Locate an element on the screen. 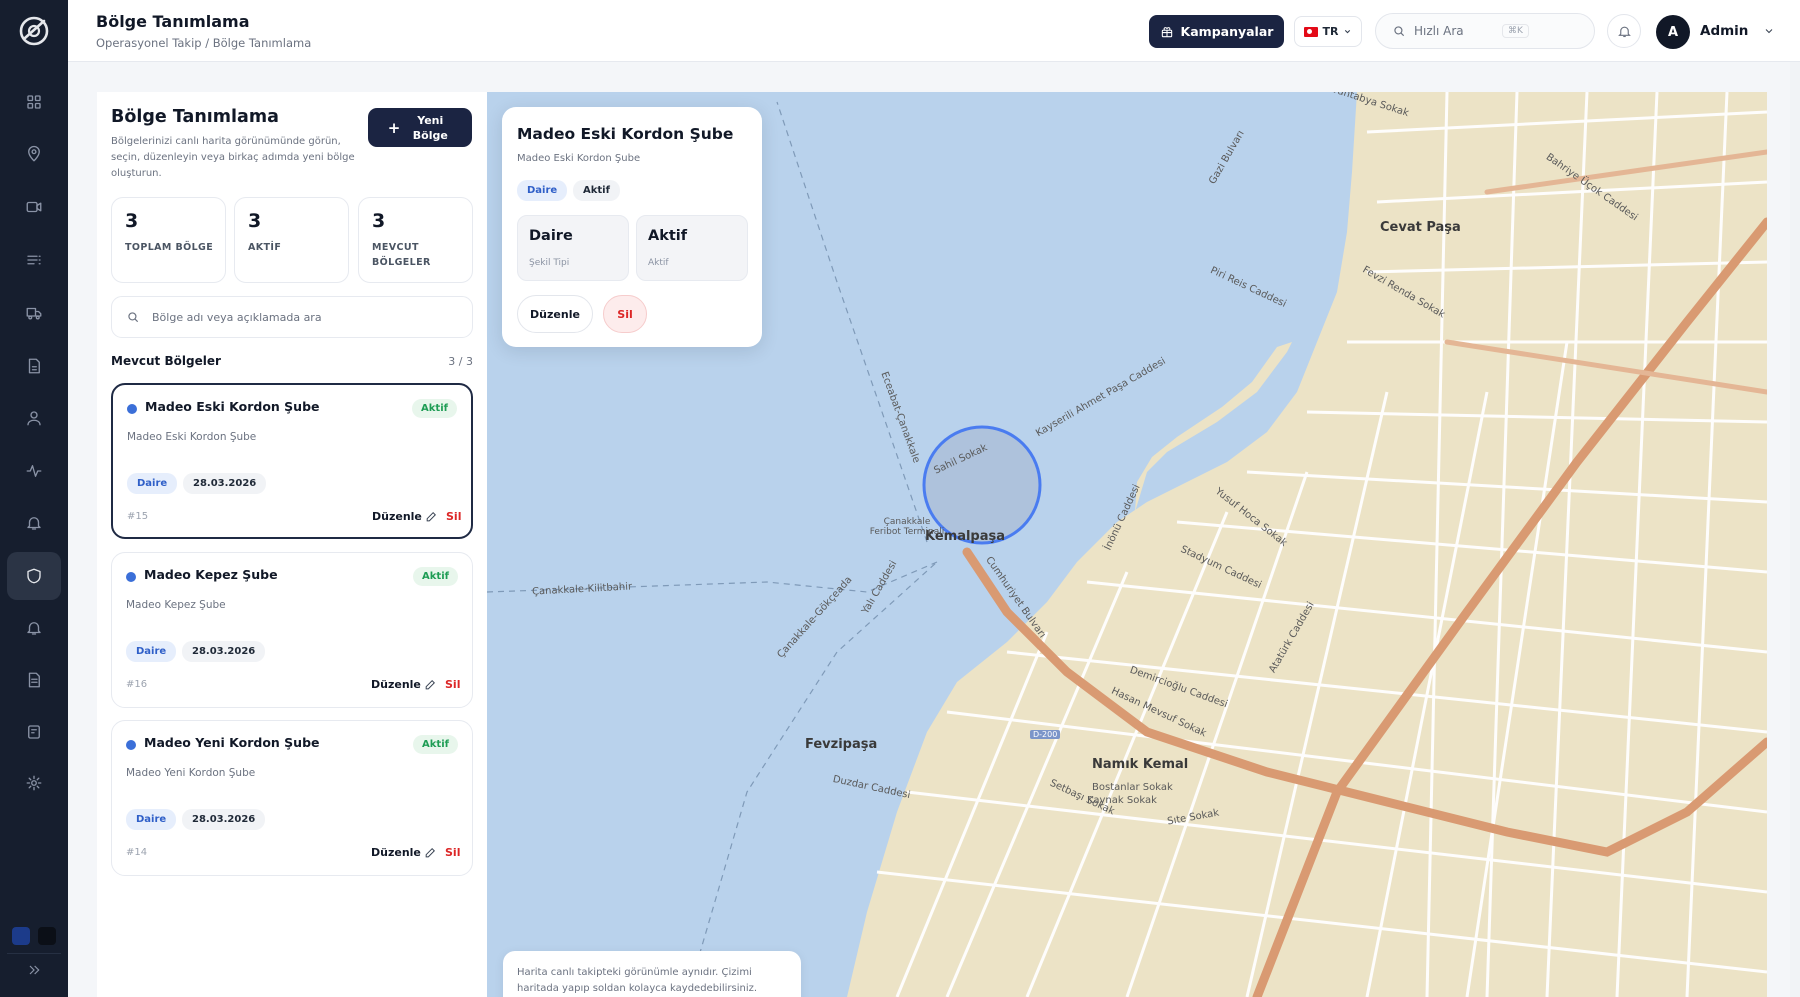 This screenshot has width=1800, height=997. shield-icon is located at coordinates (34, 576).